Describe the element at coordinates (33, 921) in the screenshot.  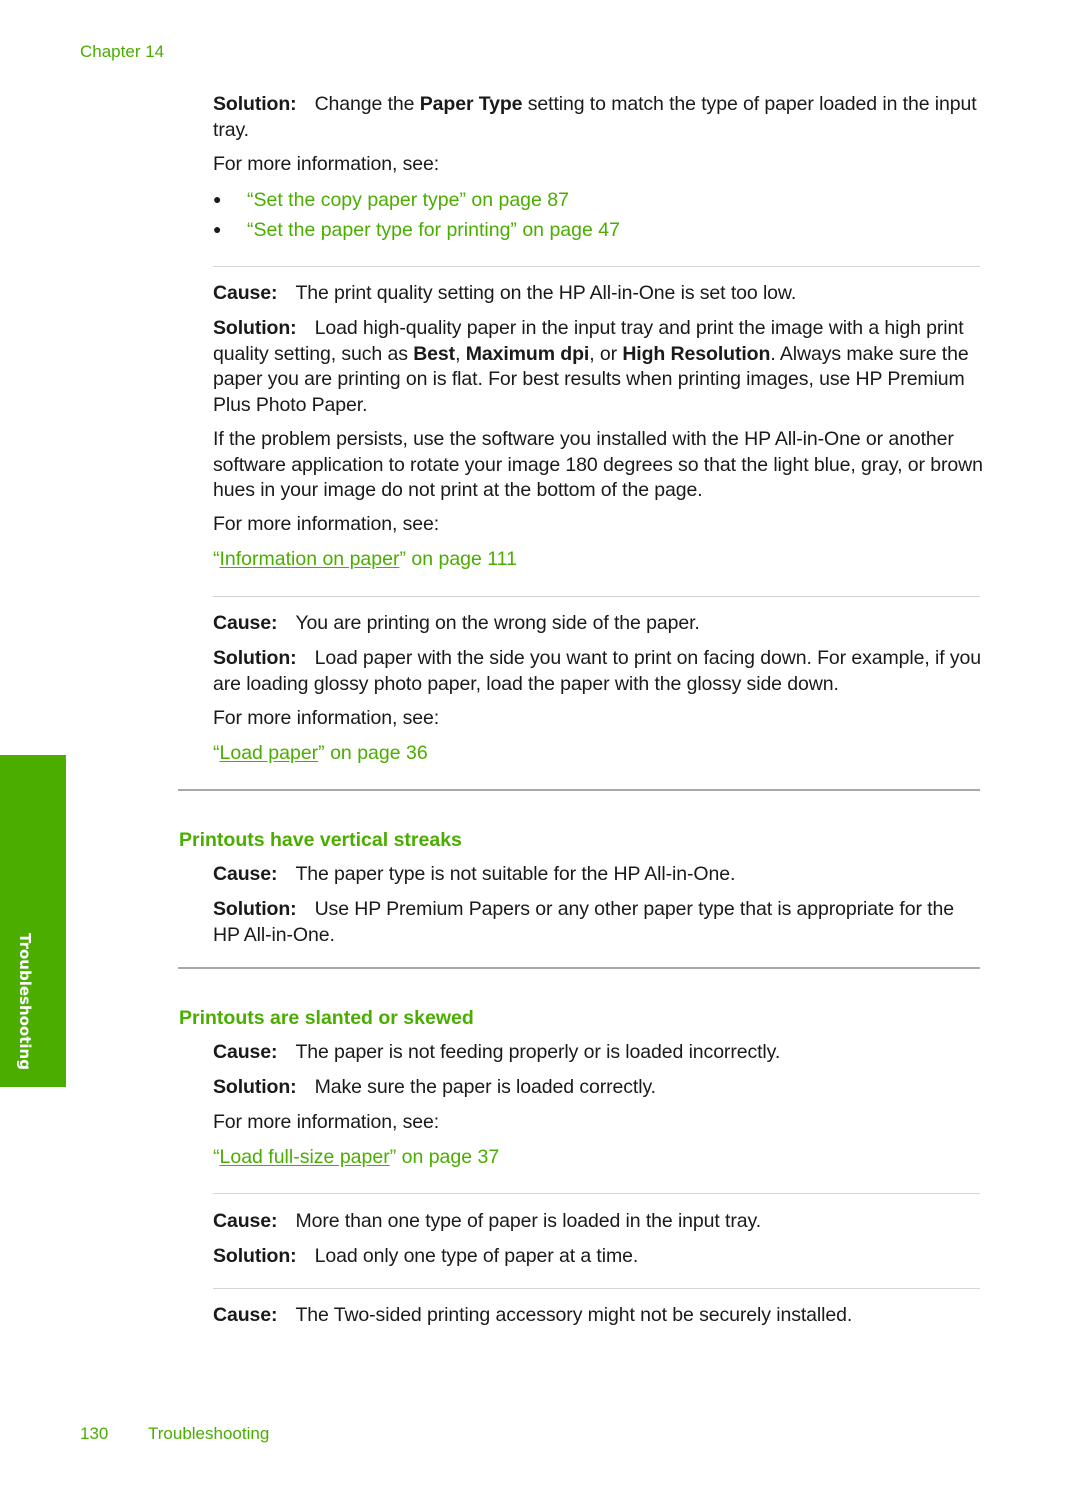
I see `side-tab: Troubleshooting` at that location.